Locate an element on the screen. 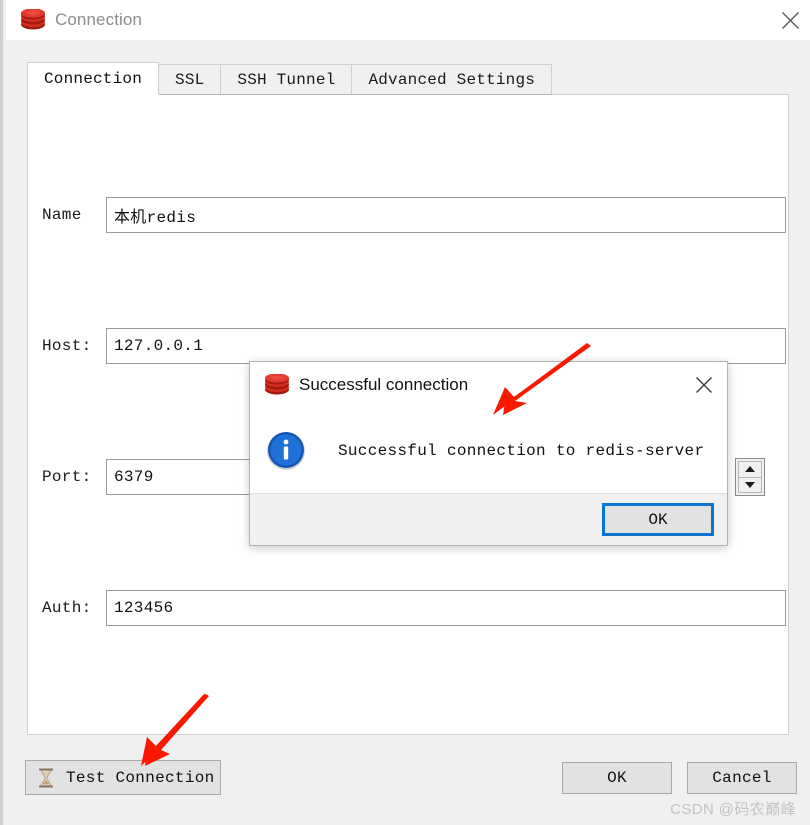 This screenshot has height=825, width=810. test-connection-label: Test Connection is located at coordinates (140, 777).